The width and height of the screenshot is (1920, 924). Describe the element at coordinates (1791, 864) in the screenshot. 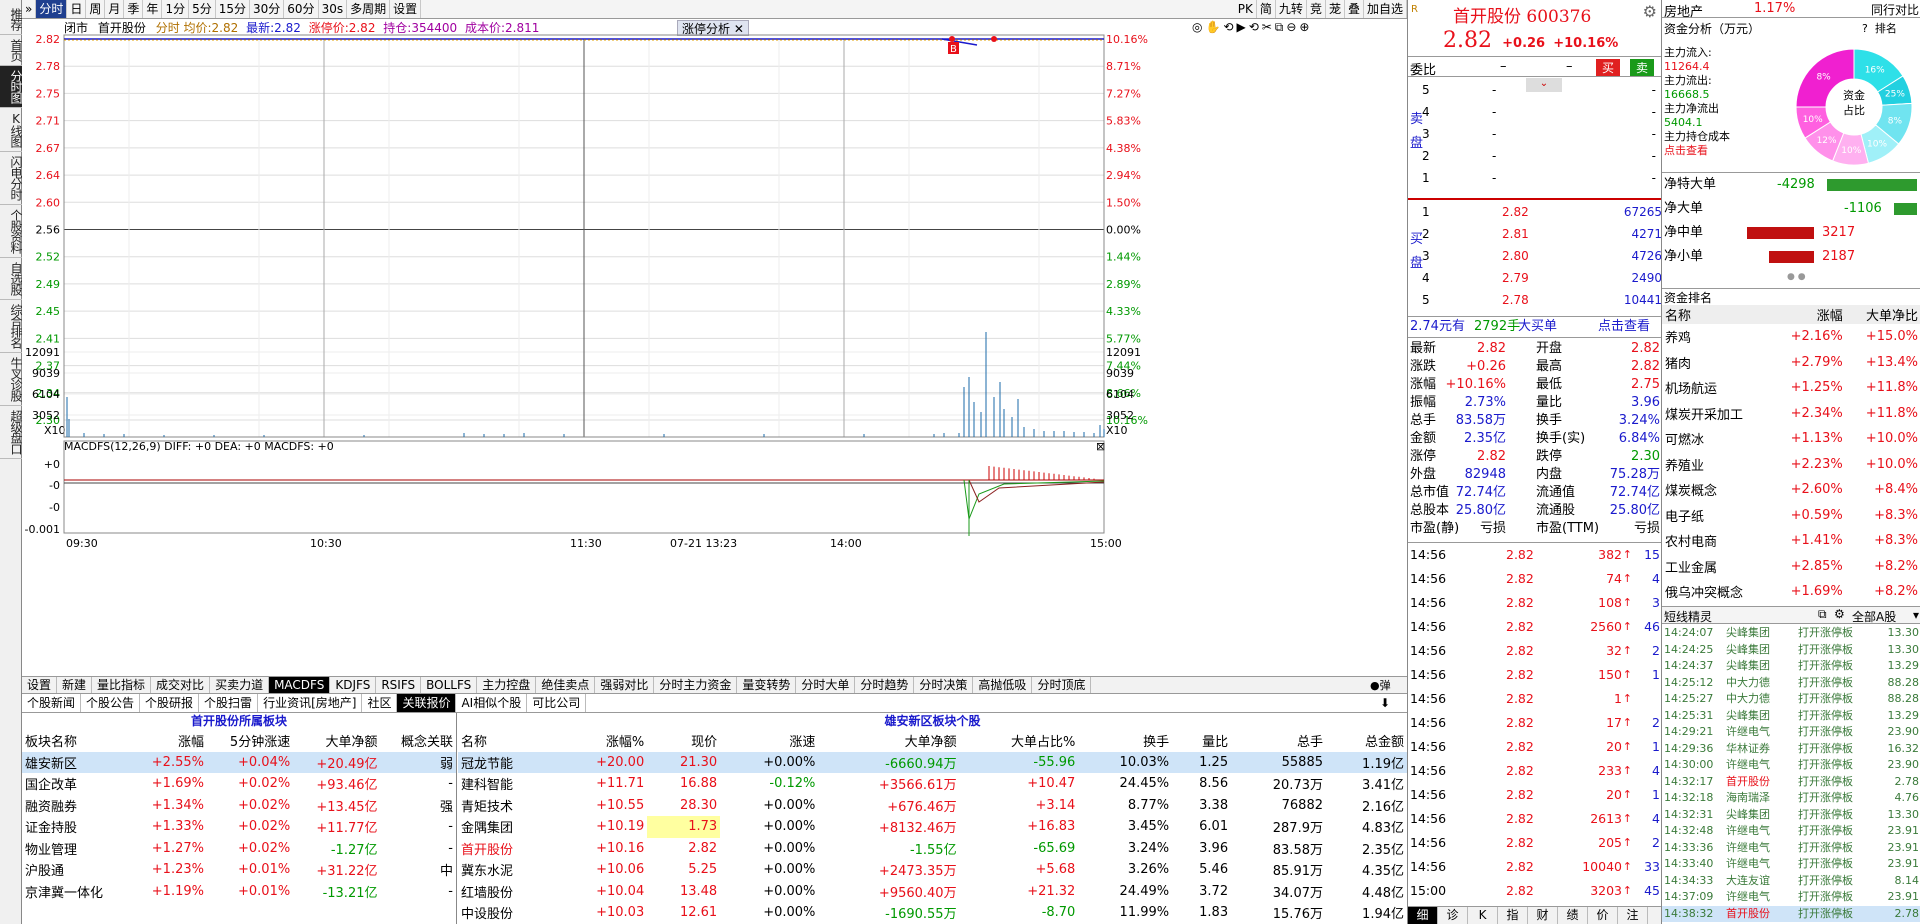

I see `sprite-row: 14:33:40 许继电气 打开涨停板 23.91` at that location.